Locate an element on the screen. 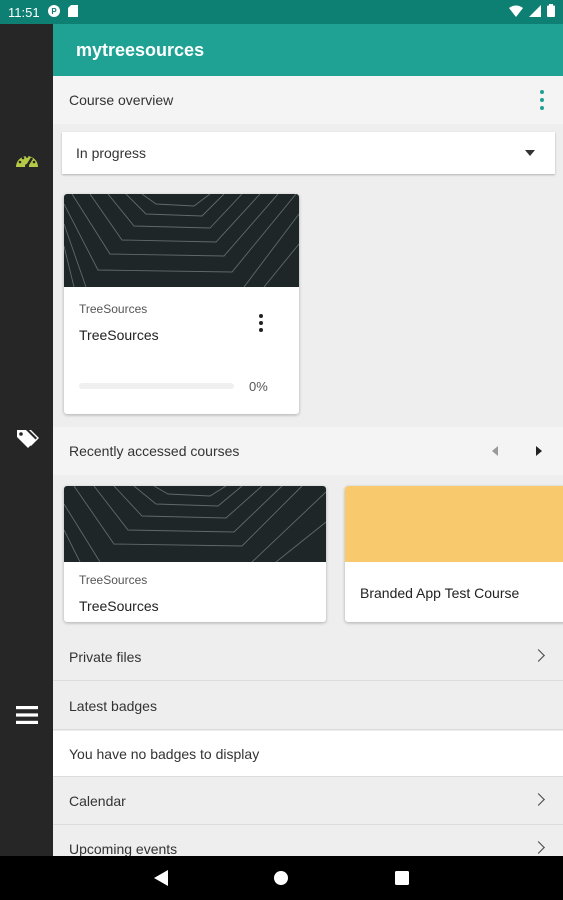 The height and width of the screenshot is (900, 563). course-card-image is located at coordinates (181, 240).